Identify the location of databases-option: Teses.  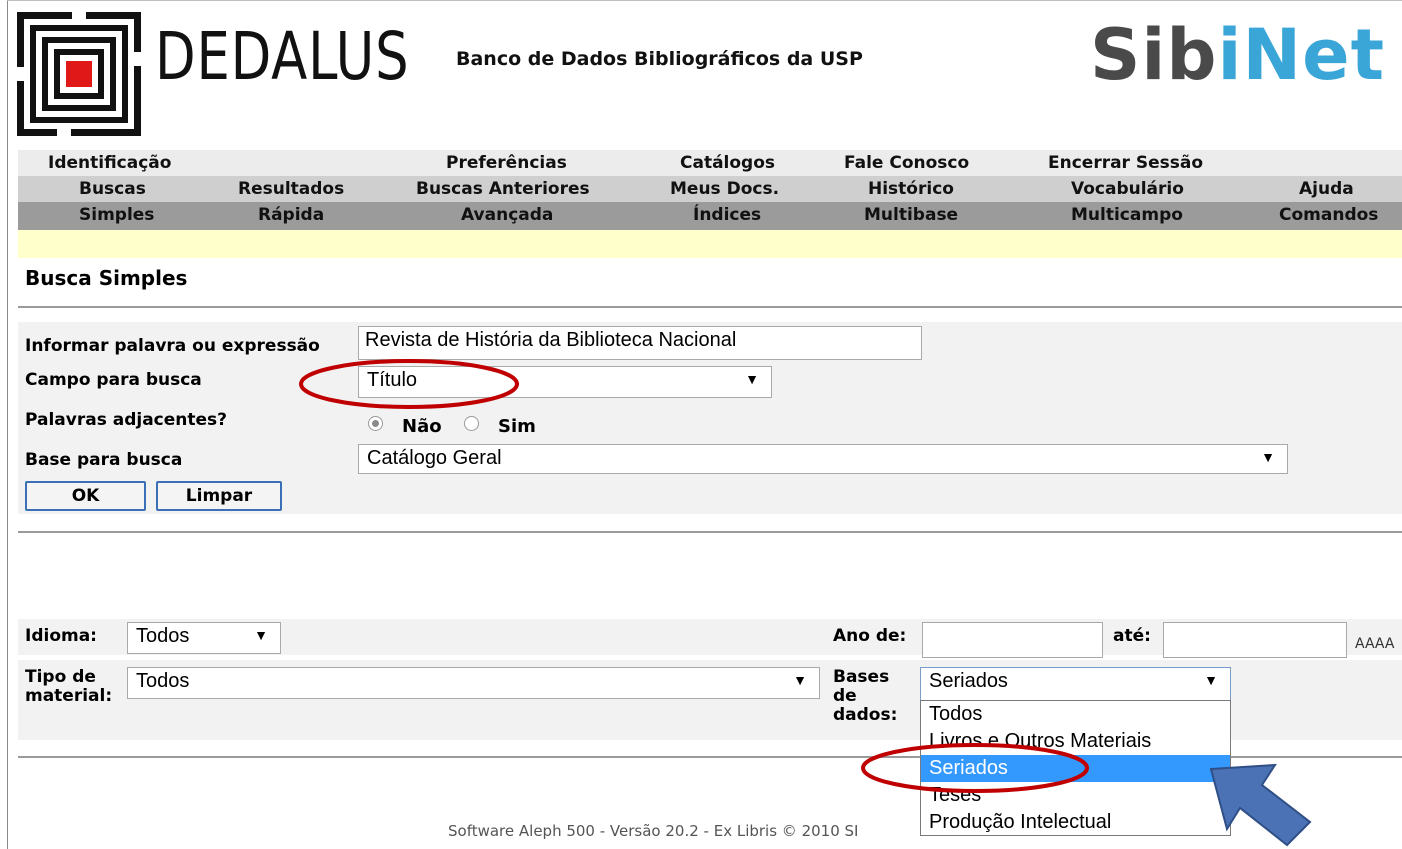
(1075, 795).